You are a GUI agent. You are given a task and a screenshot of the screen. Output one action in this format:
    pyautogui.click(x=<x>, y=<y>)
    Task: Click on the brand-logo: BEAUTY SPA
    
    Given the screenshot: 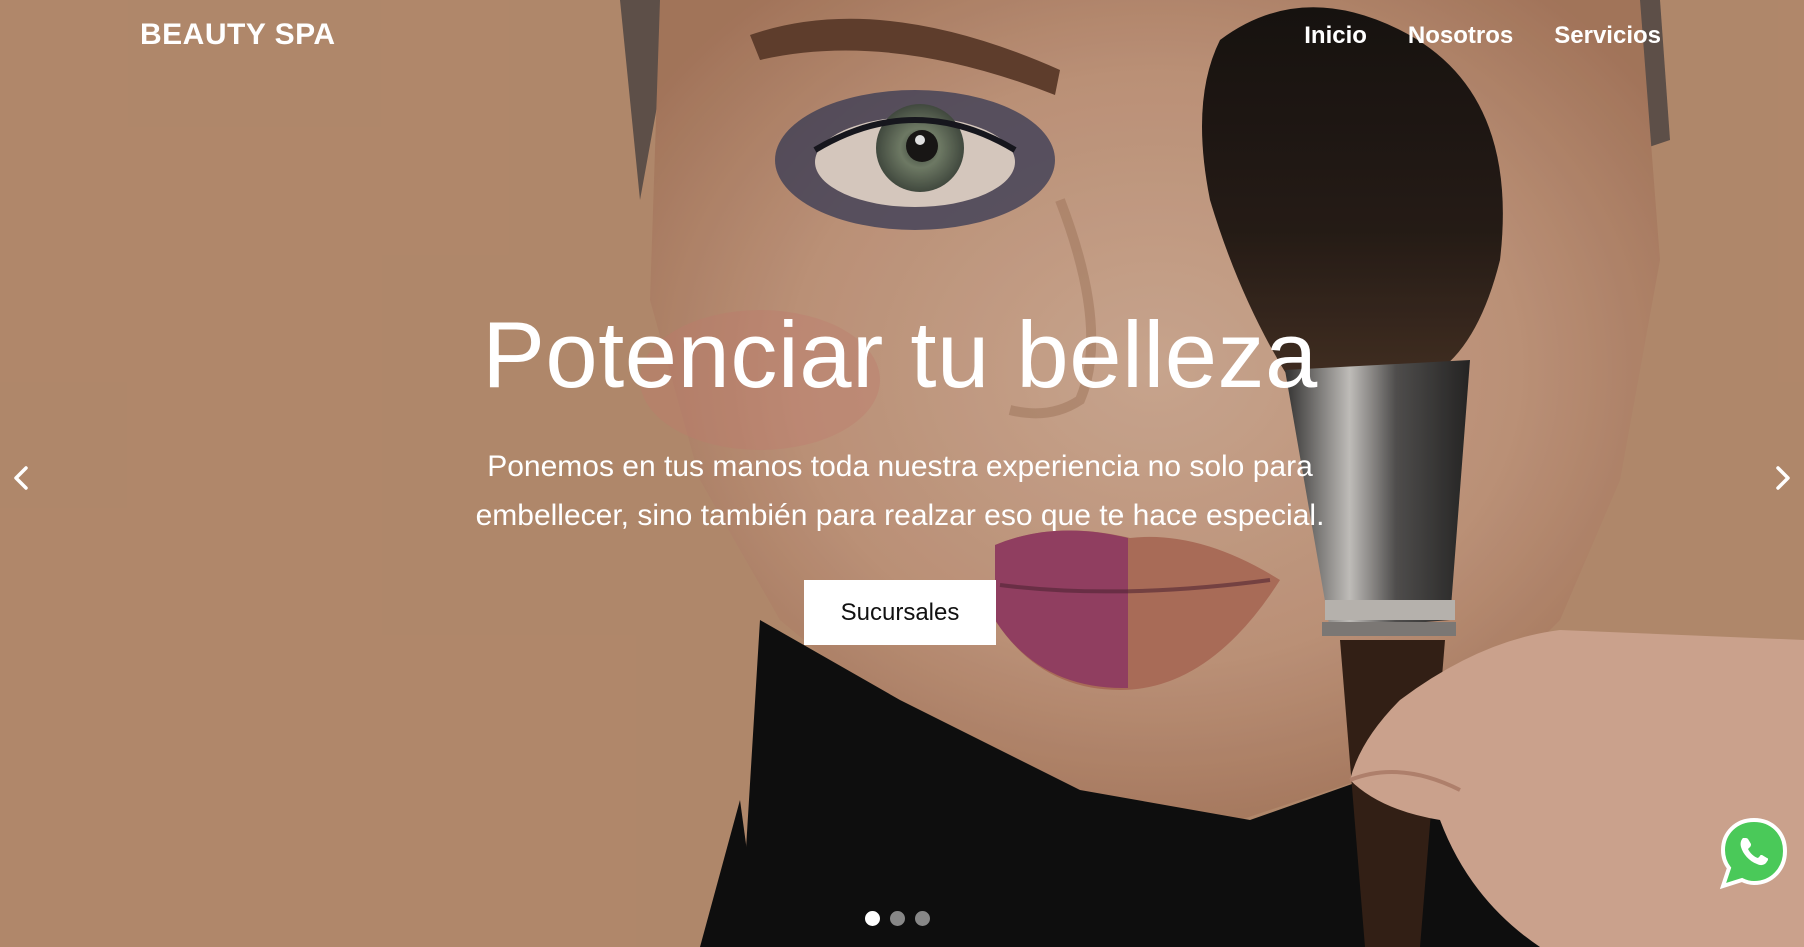 What is the action you would take?
    pyautogui.click(x=238, y=35)
    